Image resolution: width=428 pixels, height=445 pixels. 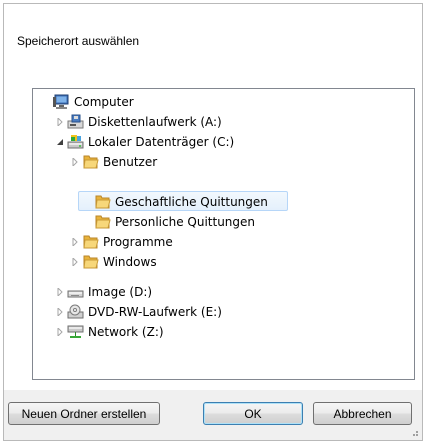 What do you see at coordinates (175, 202) in the screenshot?
I see `tree-item-geschaftliche-quittungen: Geschaftliche Quittungen` at bounding box center [175, 202].